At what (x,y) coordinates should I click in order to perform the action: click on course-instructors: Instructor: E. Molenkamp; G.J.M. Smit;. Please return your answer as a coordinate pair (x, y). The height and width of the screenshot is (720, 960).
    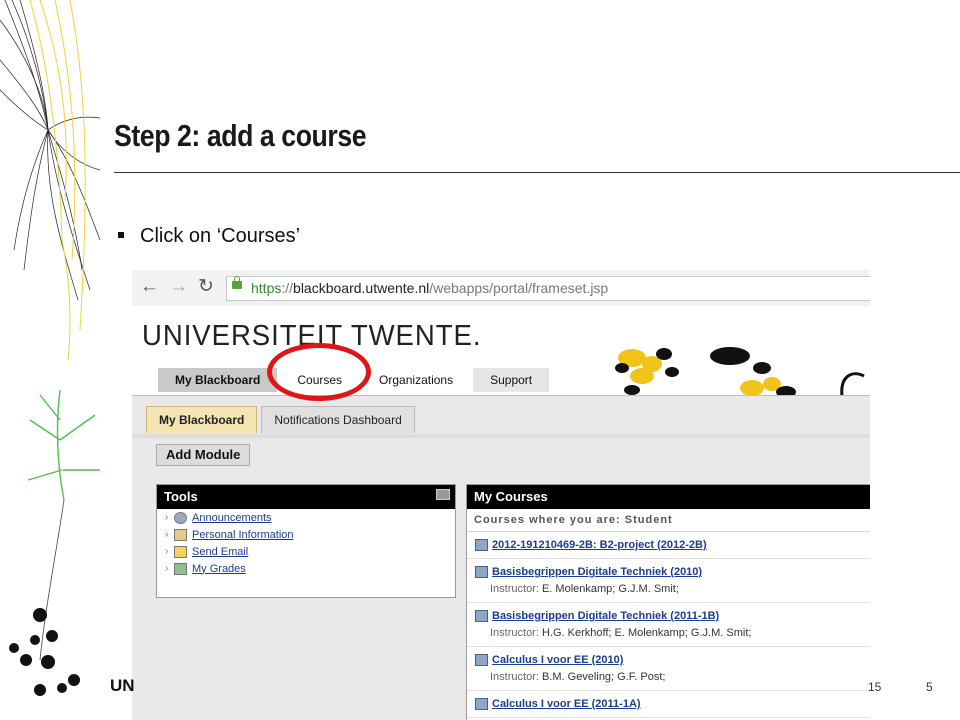
    Looking at the image, I should click on (584, 589).